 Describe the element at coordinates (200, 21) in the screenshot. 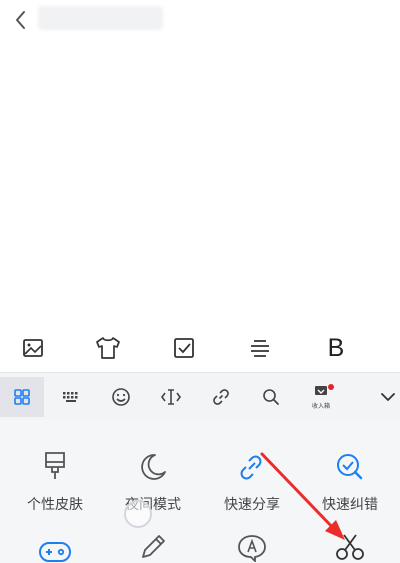

I see `title-bar` at that location.